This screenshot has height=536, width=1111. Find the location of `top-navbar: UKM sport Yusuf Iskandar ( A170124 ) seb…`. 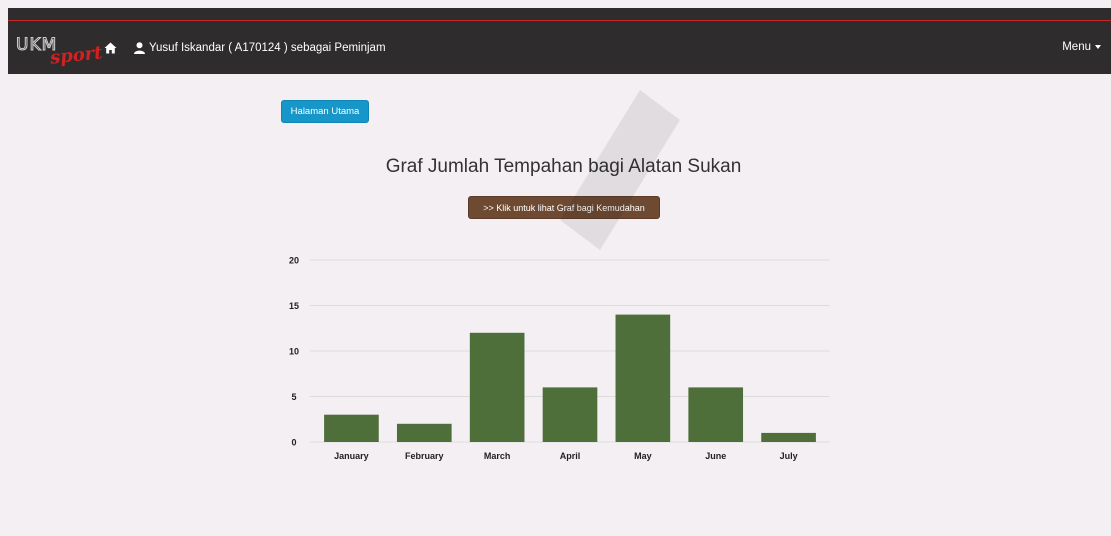

top-navbar: UKM sport Yusuf Iskandar ( A170124 ) seb… is located at coordinates (559, 47).